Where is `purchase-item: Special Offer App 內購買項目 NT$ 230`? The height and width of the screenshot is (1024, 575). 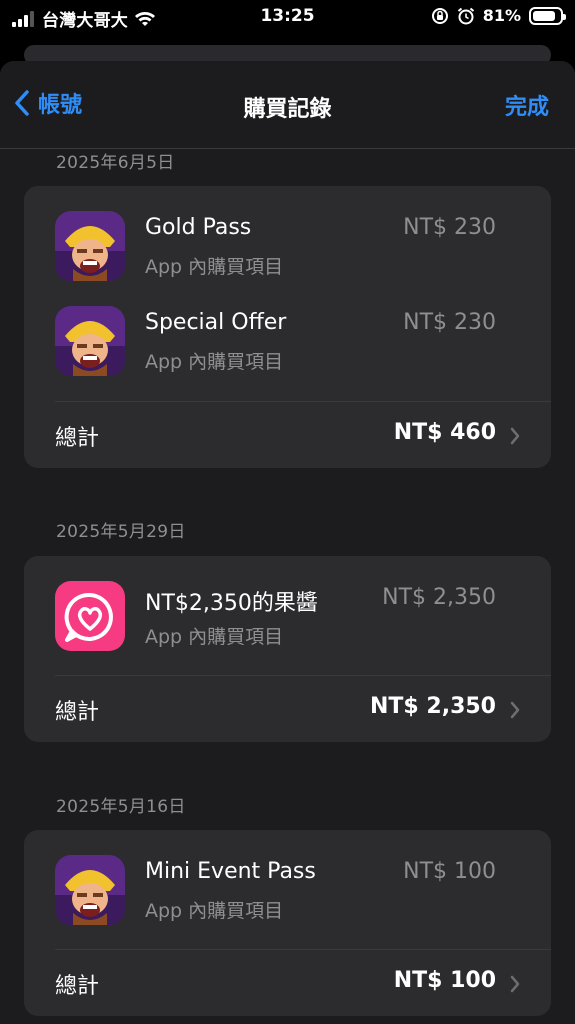
purchase-item: Special Offer App 內購買項目 NT$ 230 is located at coordinates (287, 328).